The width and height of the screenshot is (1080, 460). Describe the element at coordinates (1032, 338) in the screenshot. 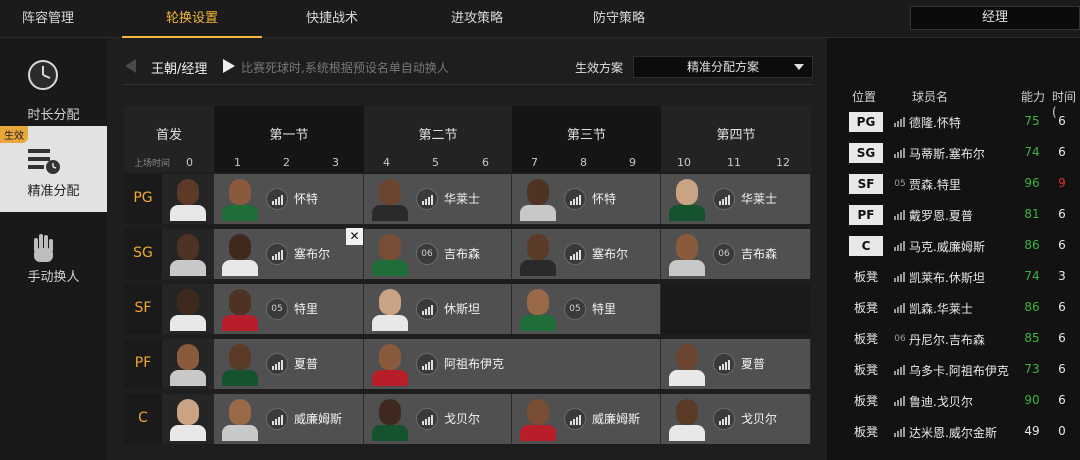

I see `roster-rating: 85` at that location.